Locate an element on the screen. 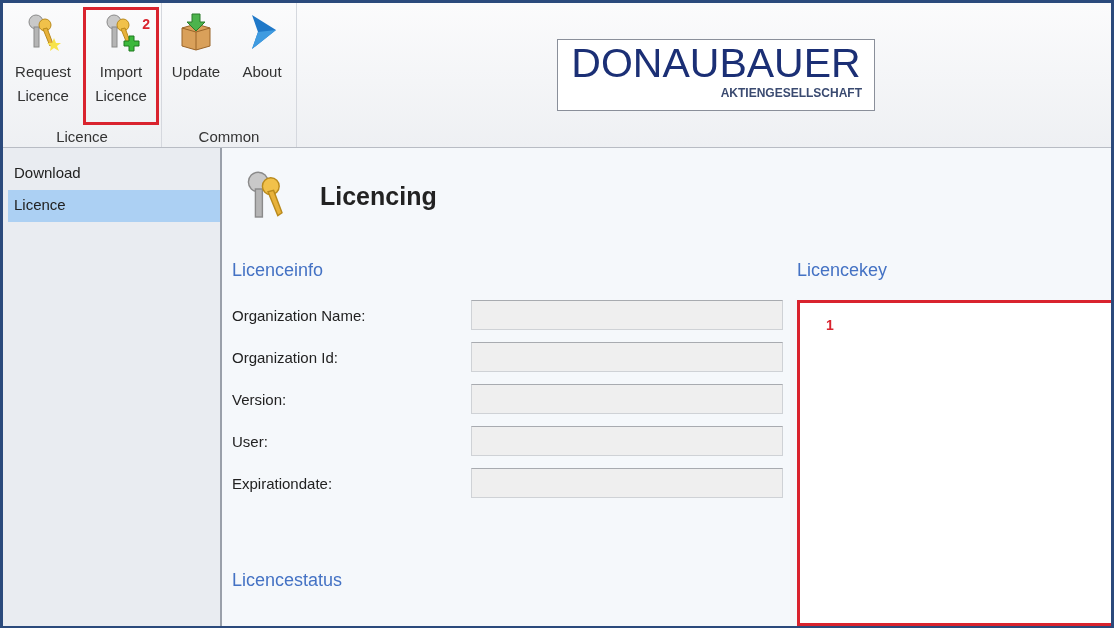  ribbon-button: About is located at coordinates (262, 66).